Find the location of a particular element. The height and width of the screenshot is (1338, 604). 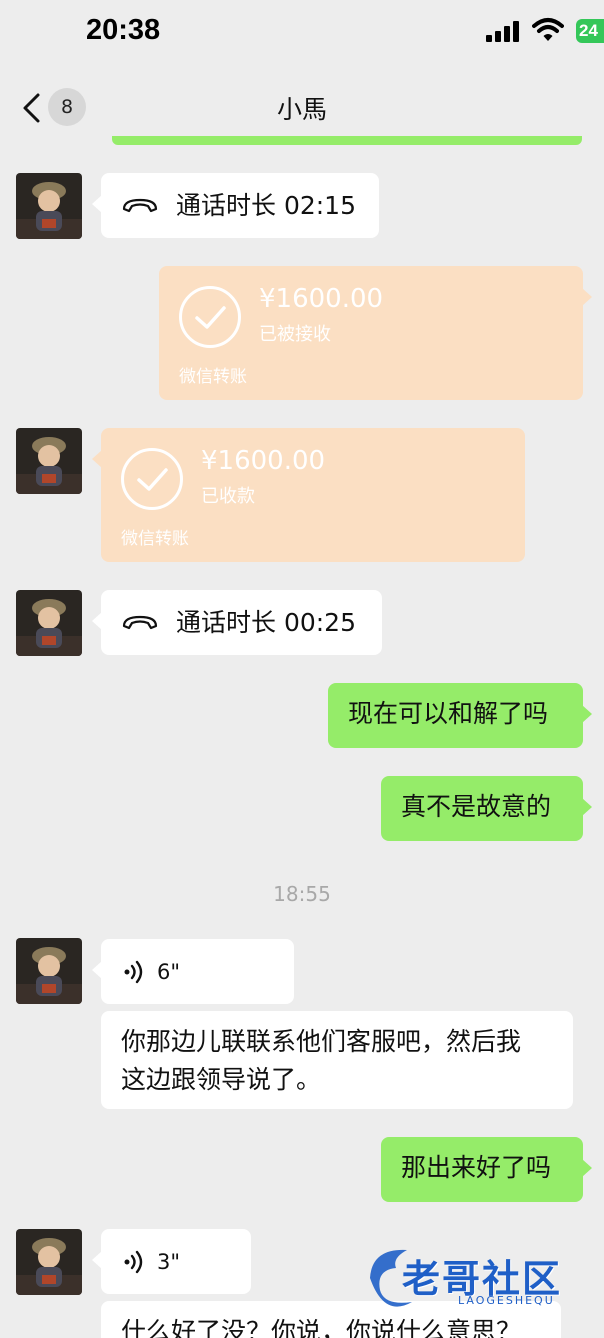

sent-bubble-partial is located at coordinates (347, 140).